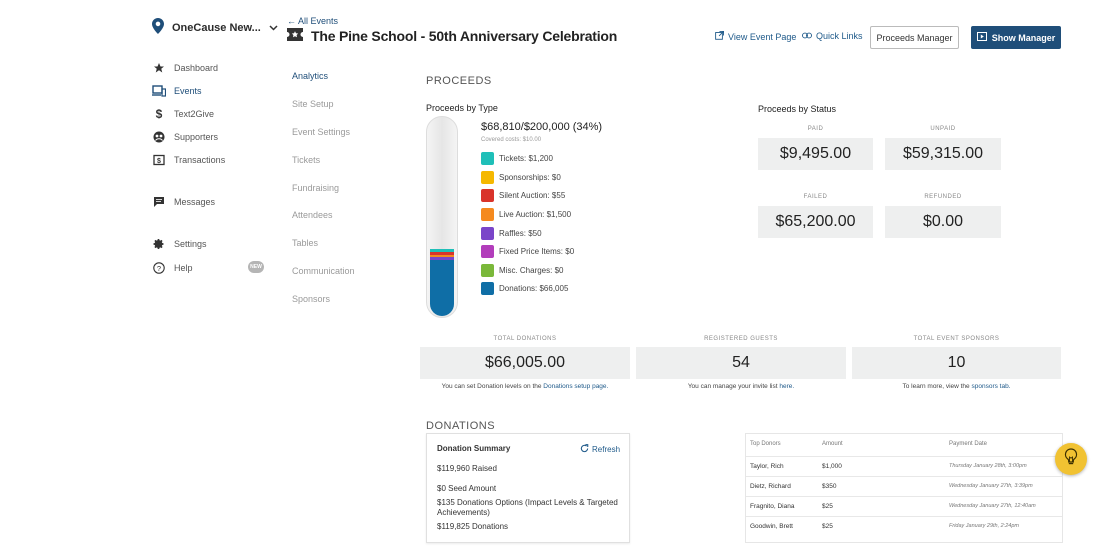  I want to click on legend-label: Live Auction: $1,500, so click(535, 214).